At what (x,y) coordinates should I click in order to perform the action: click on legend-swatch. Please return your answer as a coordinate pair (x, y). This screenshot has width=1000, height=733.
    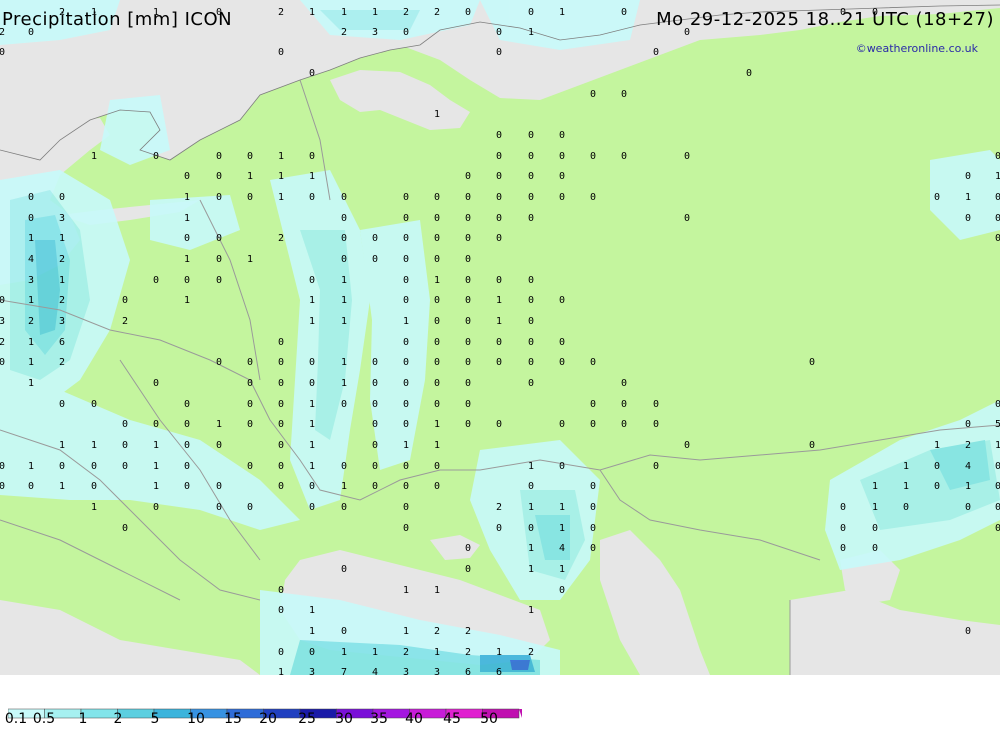
    Looking at the image, I should click on (136, 713).